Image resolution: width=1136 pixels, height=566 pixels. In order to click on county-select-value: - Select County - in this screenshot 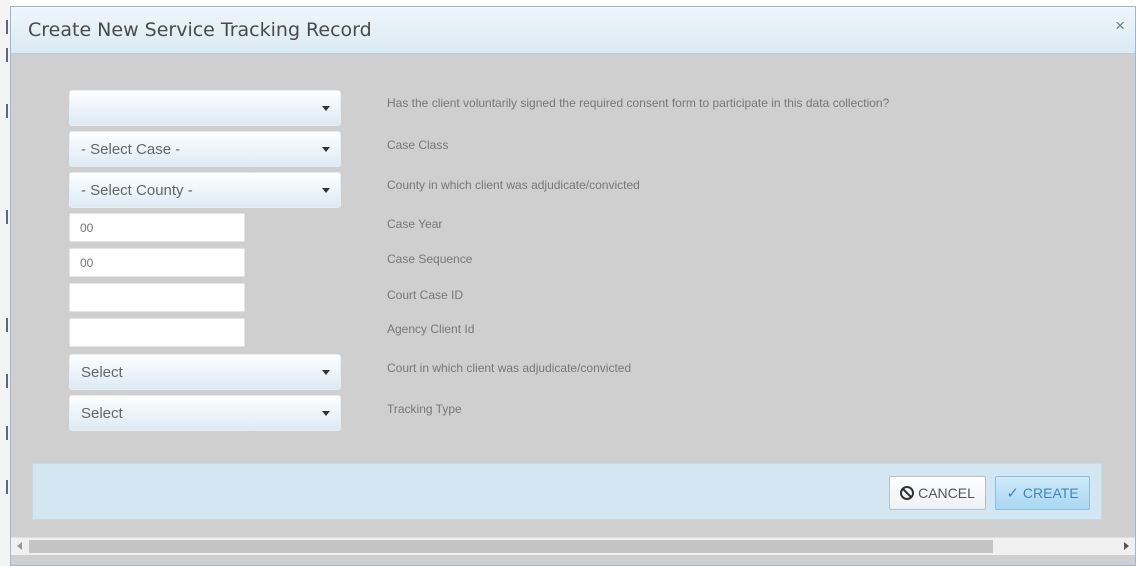, I will do `click(137, 190)`.